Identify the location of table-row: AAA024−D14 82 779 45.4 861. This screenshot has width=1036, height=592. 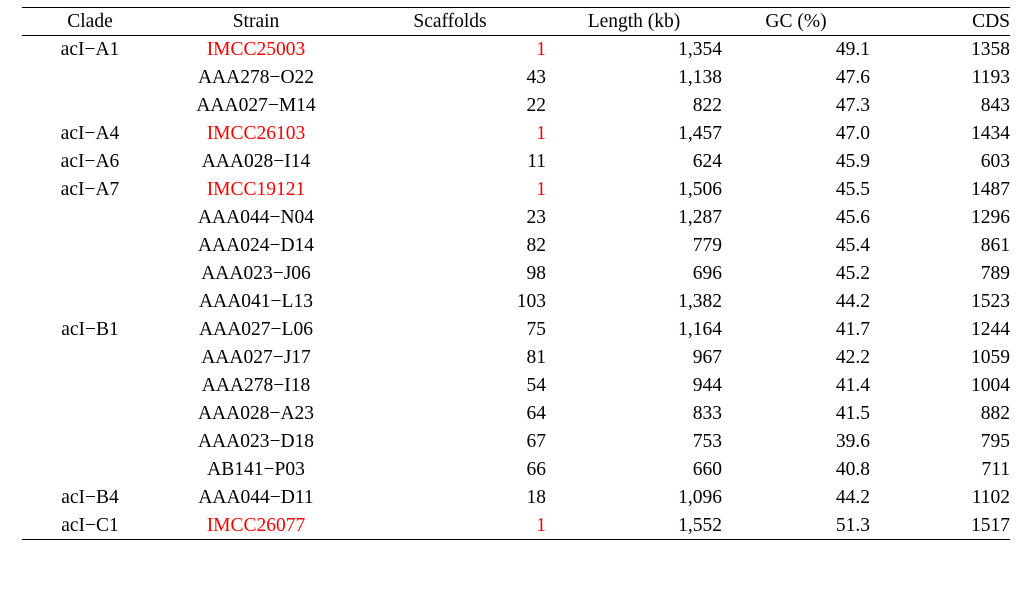
(516, 246).